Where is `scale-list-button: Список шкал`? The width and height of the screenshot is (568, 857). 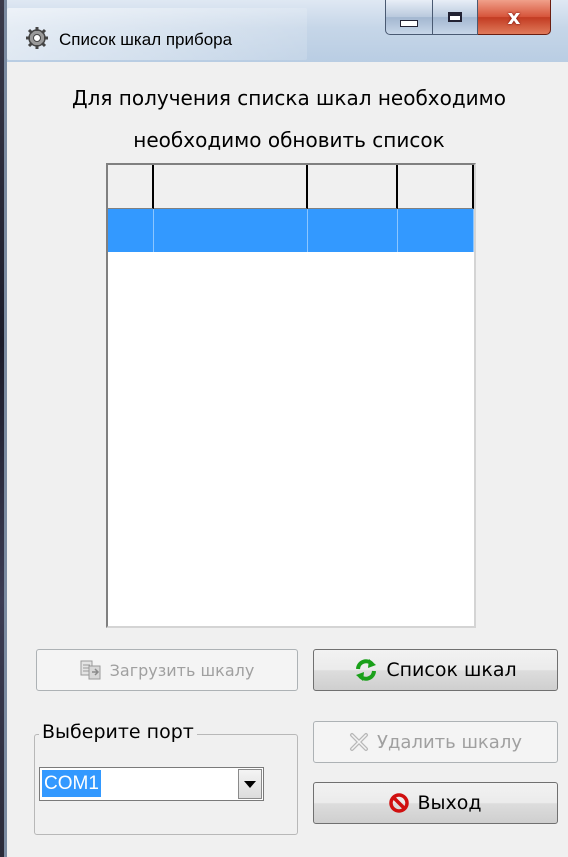 scale-list-button: Список шкал is located at coordinates (435, 670).